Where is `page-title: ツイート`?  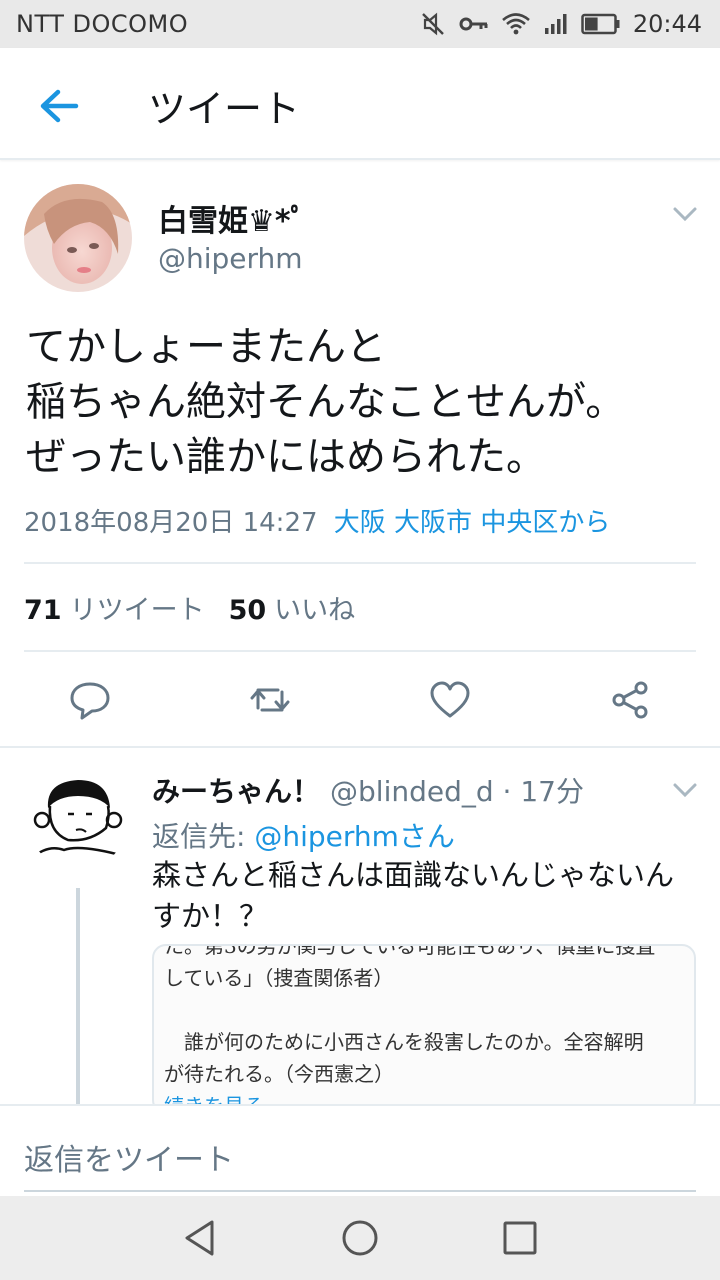
page-title: ツイート is located at coordinates (224, 109).